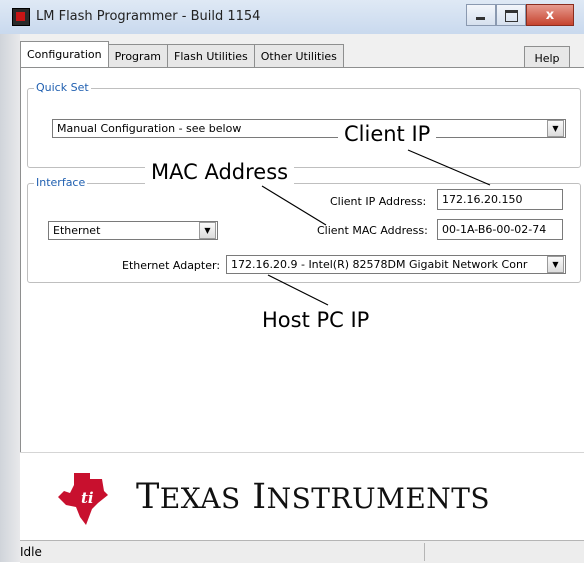 Image resolution: width=584 pixels, height=563 pixels. I want to click on ti-wordmark: TEXAS INSTRUMENTS, so click(313, 497).